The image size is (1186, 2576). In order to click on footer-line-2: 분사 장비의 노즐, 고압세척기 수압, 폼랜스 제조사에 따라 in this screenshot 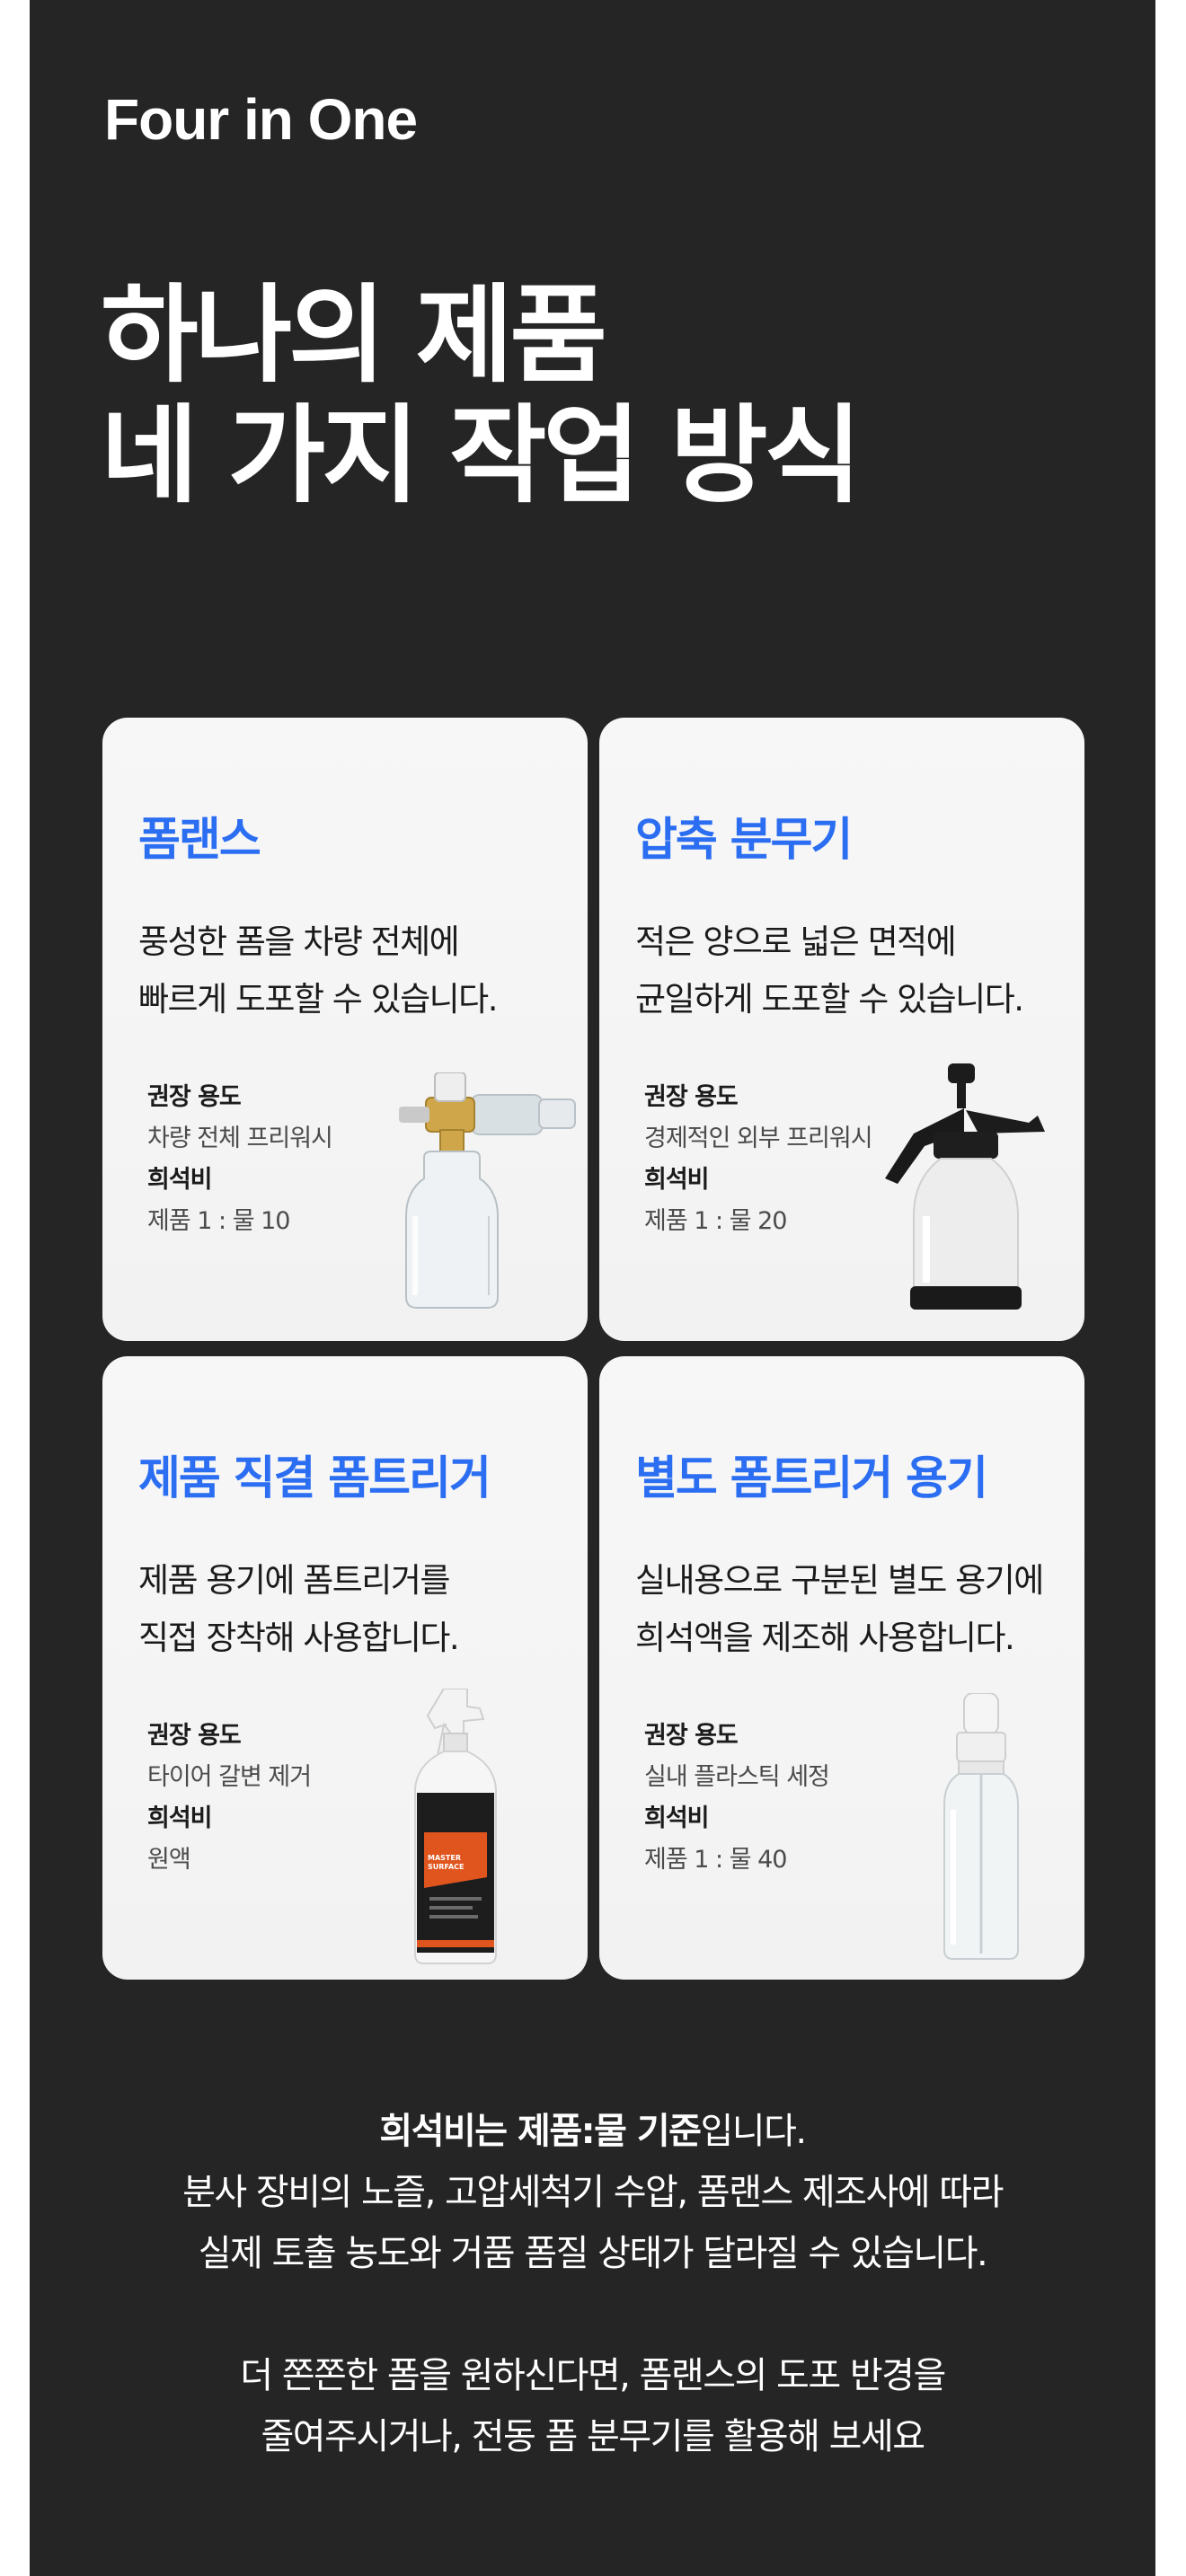, I will do `click(593, 2192)`.